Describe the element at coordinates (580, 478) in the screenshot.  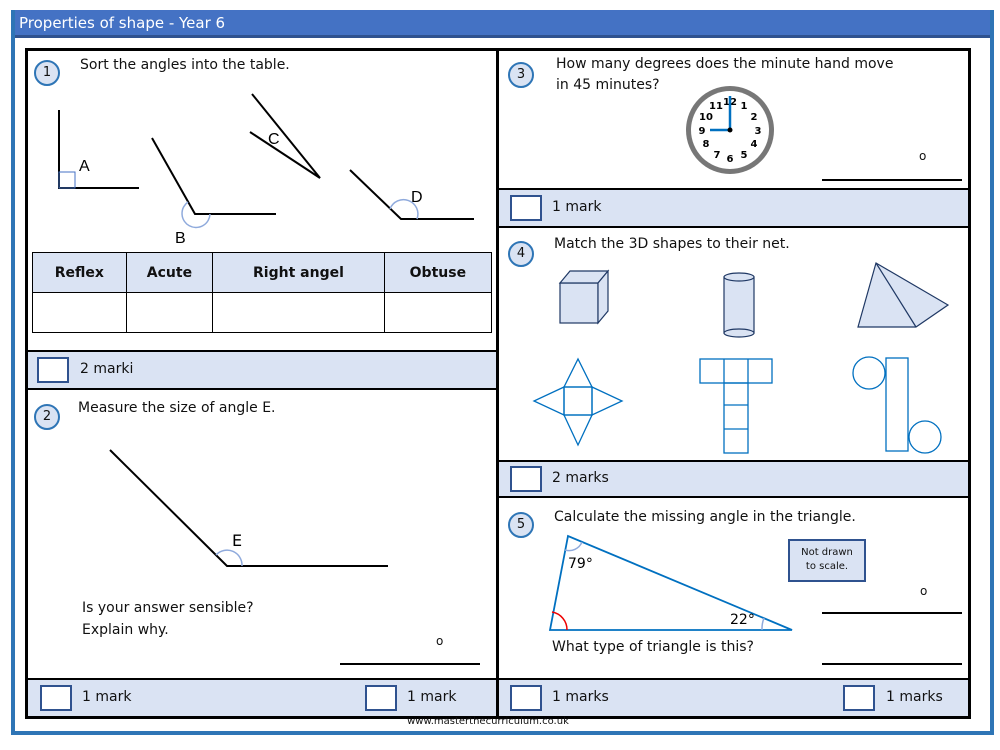
I see `marks-label: 2 marks` at that location.